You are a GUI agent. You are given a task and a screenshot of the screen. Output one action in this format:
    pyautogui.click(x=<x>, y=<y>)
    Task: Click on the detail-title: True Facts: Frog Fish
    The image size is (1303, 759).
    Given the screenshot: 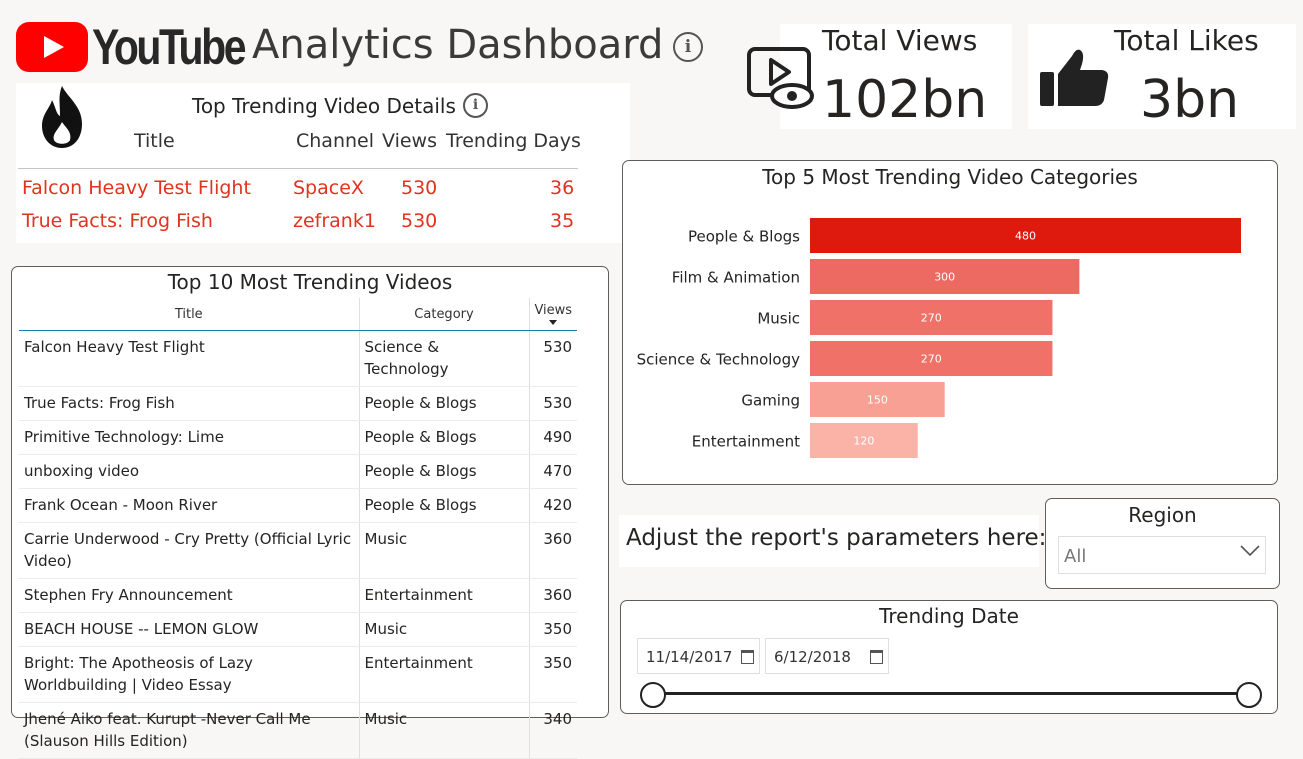 What is the action you would take?
    pyautogui.click(x=117, y=221)
    